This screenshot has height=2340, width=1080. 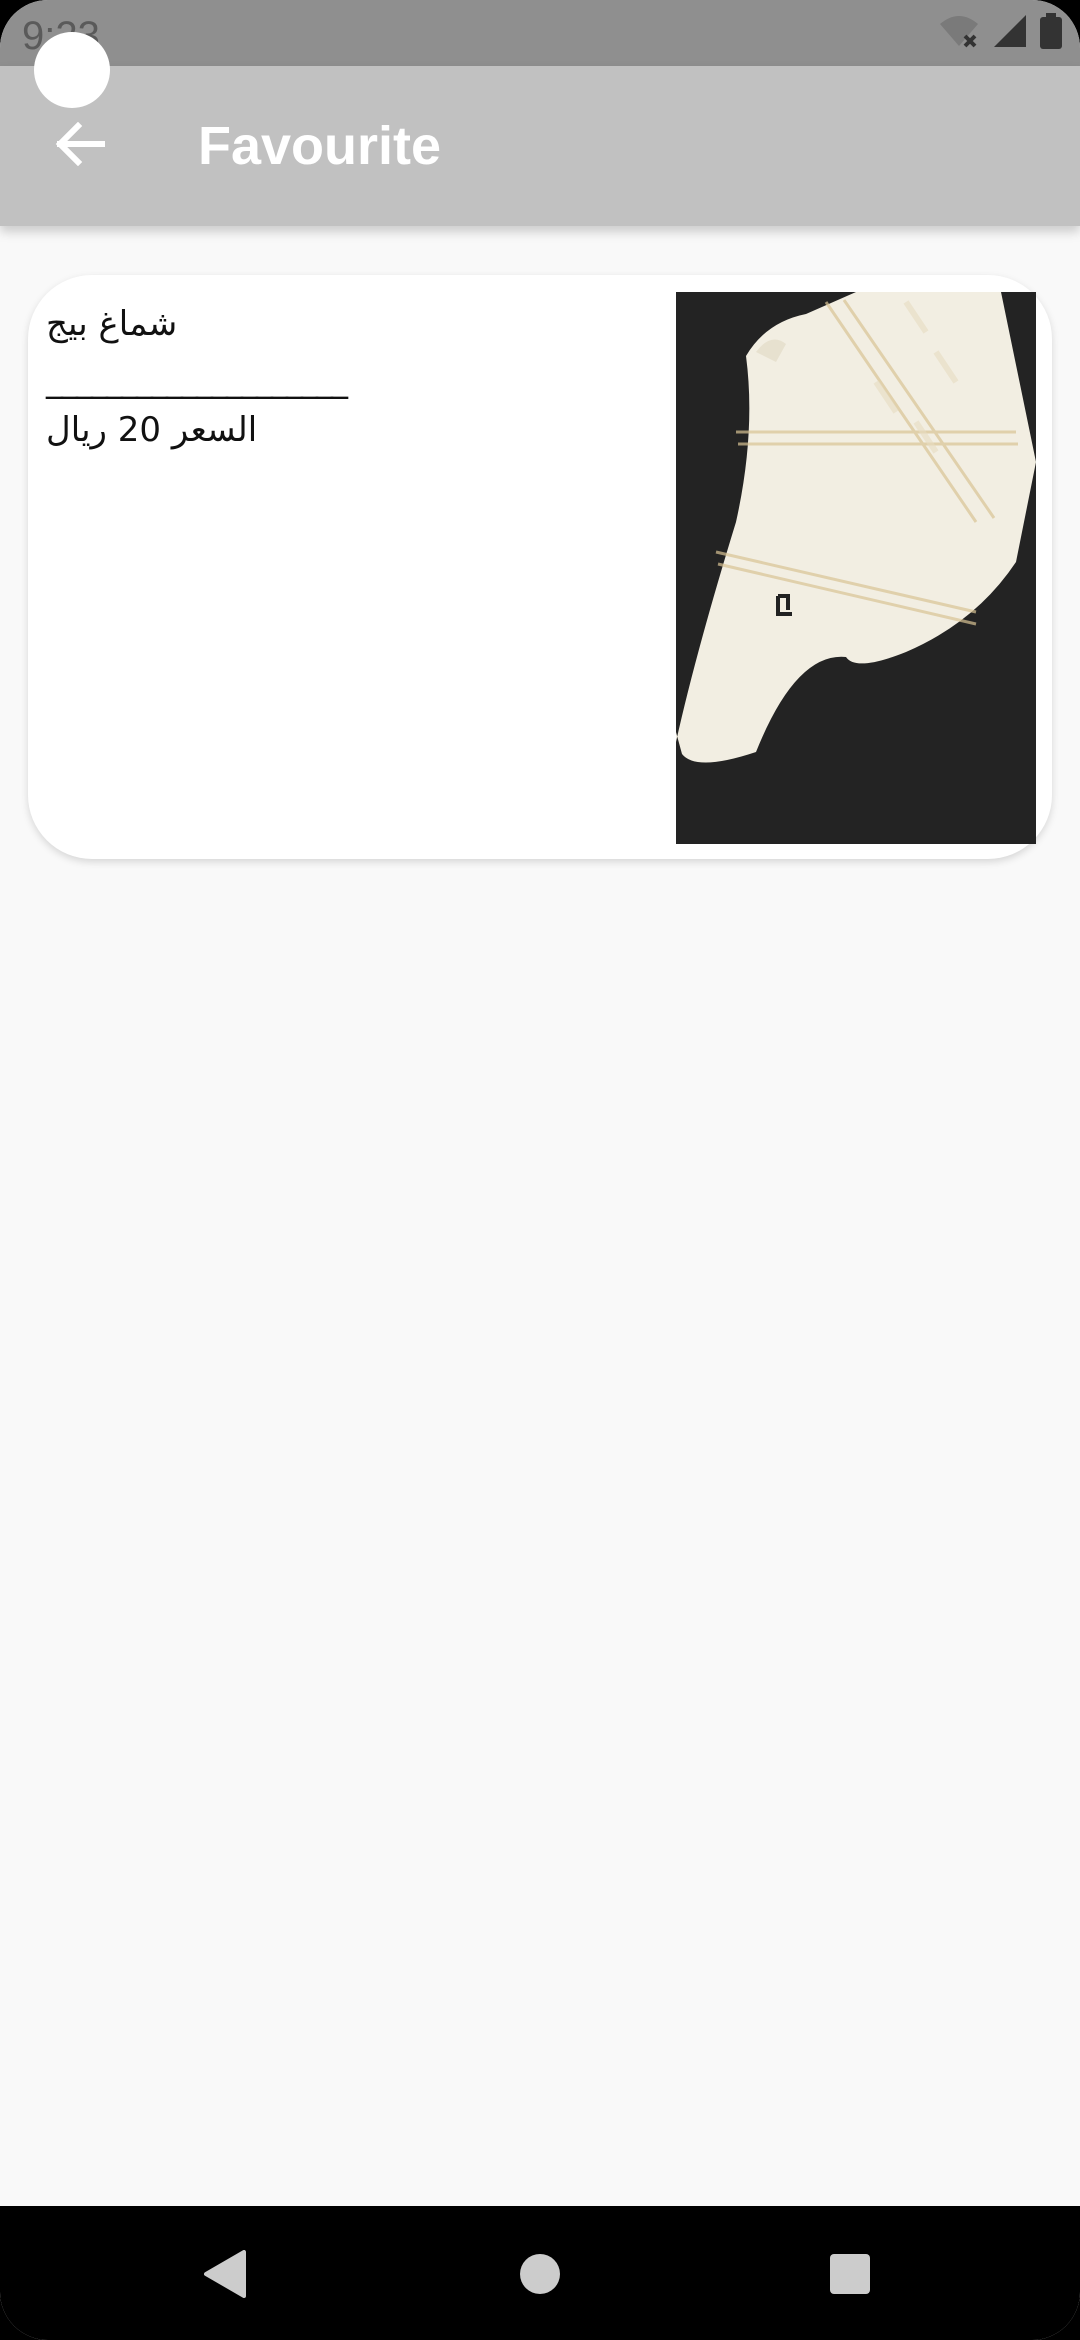 I want to click on wifi-off-icon, so click(x=959, y=33).